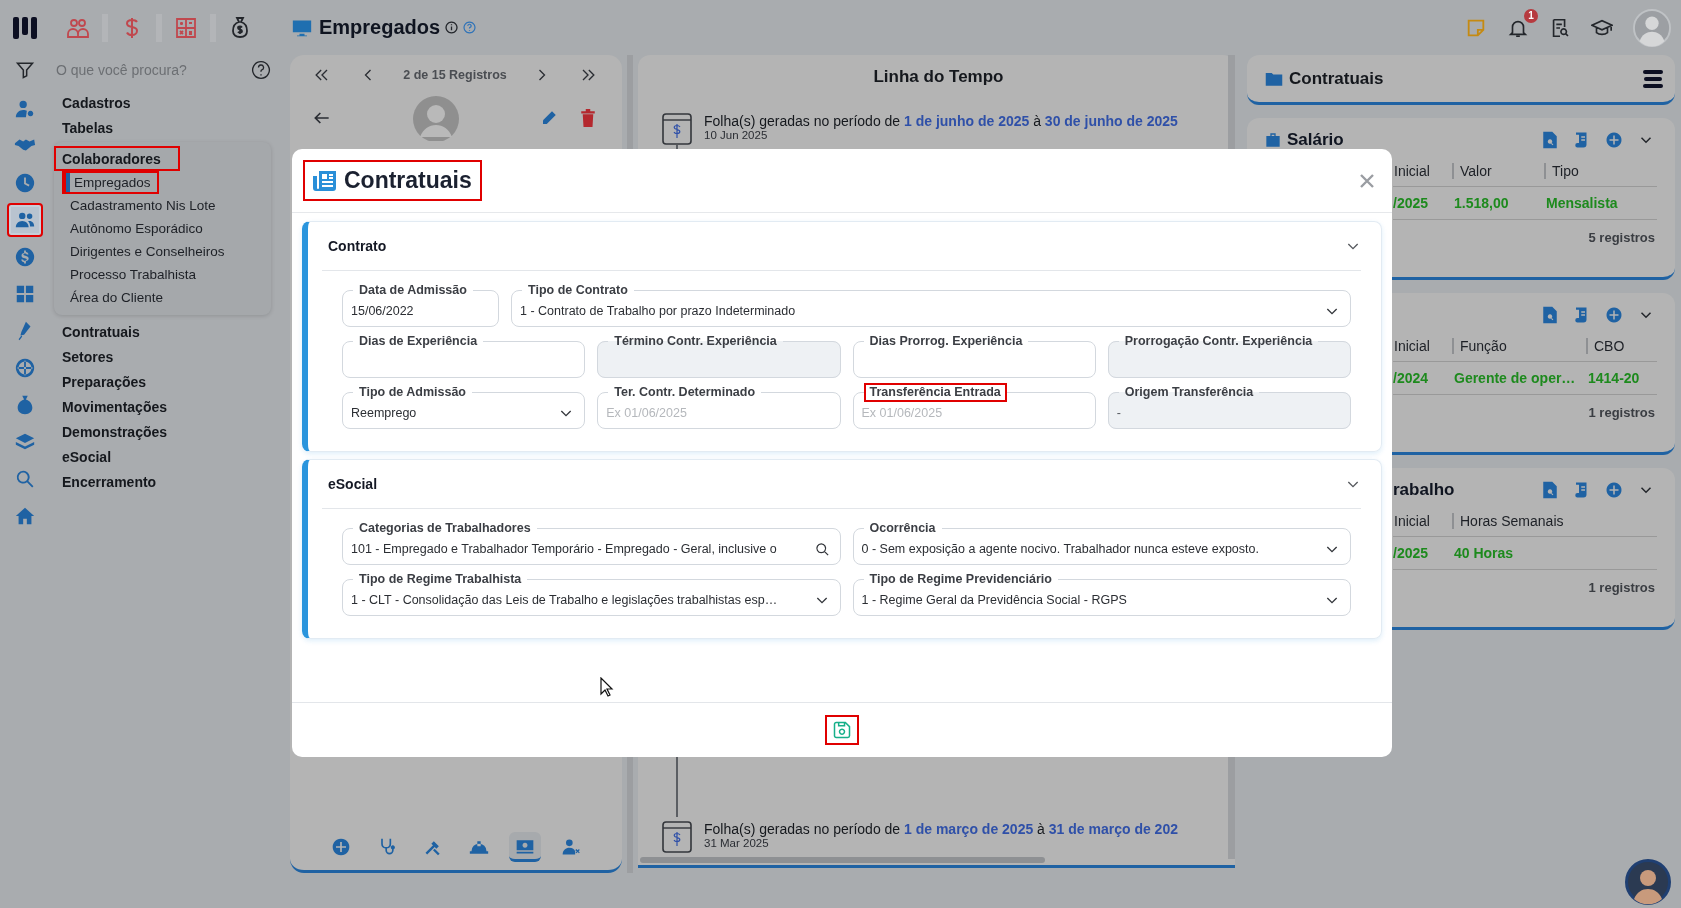 The height and width of the screenshot is (908, 1681). What do you see at coordinates (25, 27) in the screenshot?
I see `logo-icon` at bounding box center [25, 27].